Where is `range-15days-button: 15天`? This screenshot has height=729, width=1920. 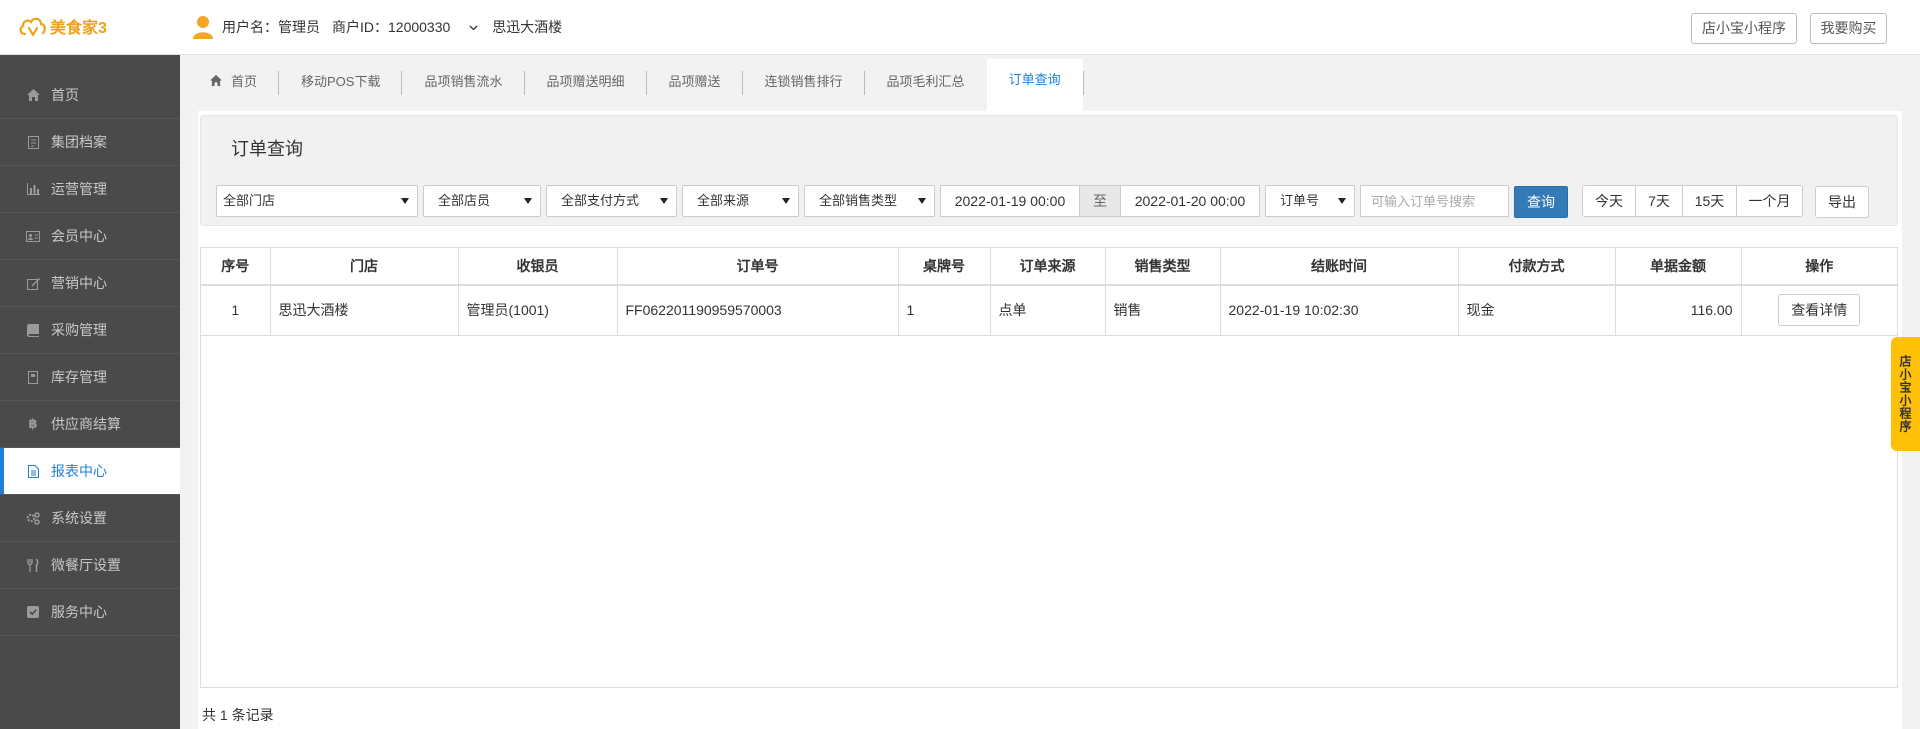 range-15days-button: 15天 is located at coordinates (1709, 201).